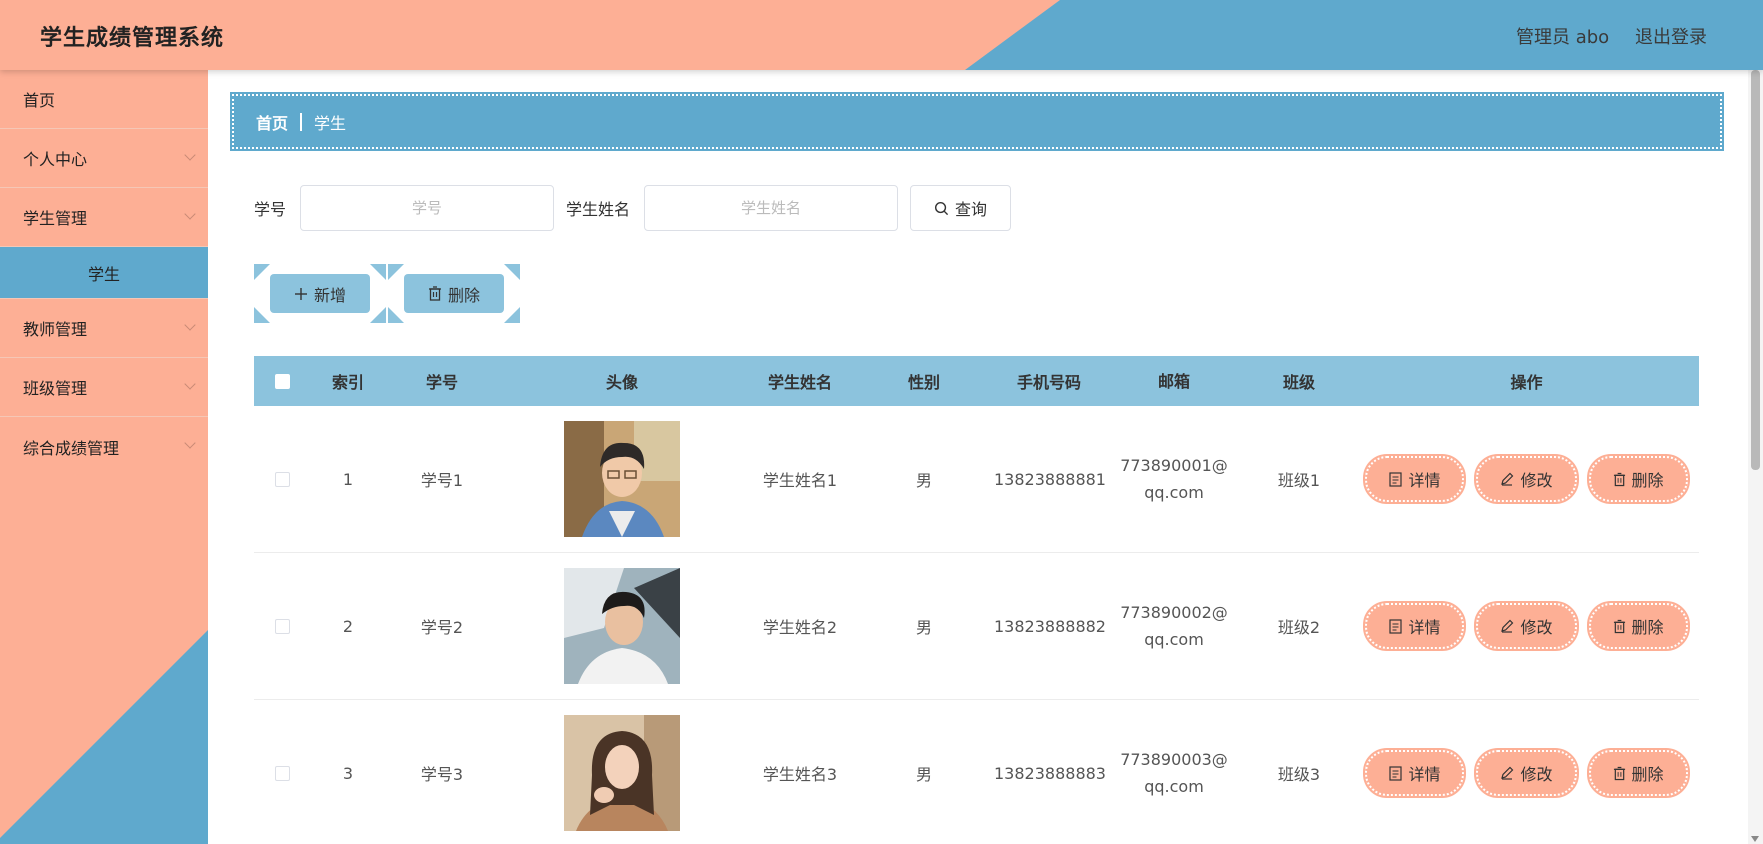  Describe the element at coordinates (442, 774) in the screenshot. I see `cell-student-no: 学号3` at that location.